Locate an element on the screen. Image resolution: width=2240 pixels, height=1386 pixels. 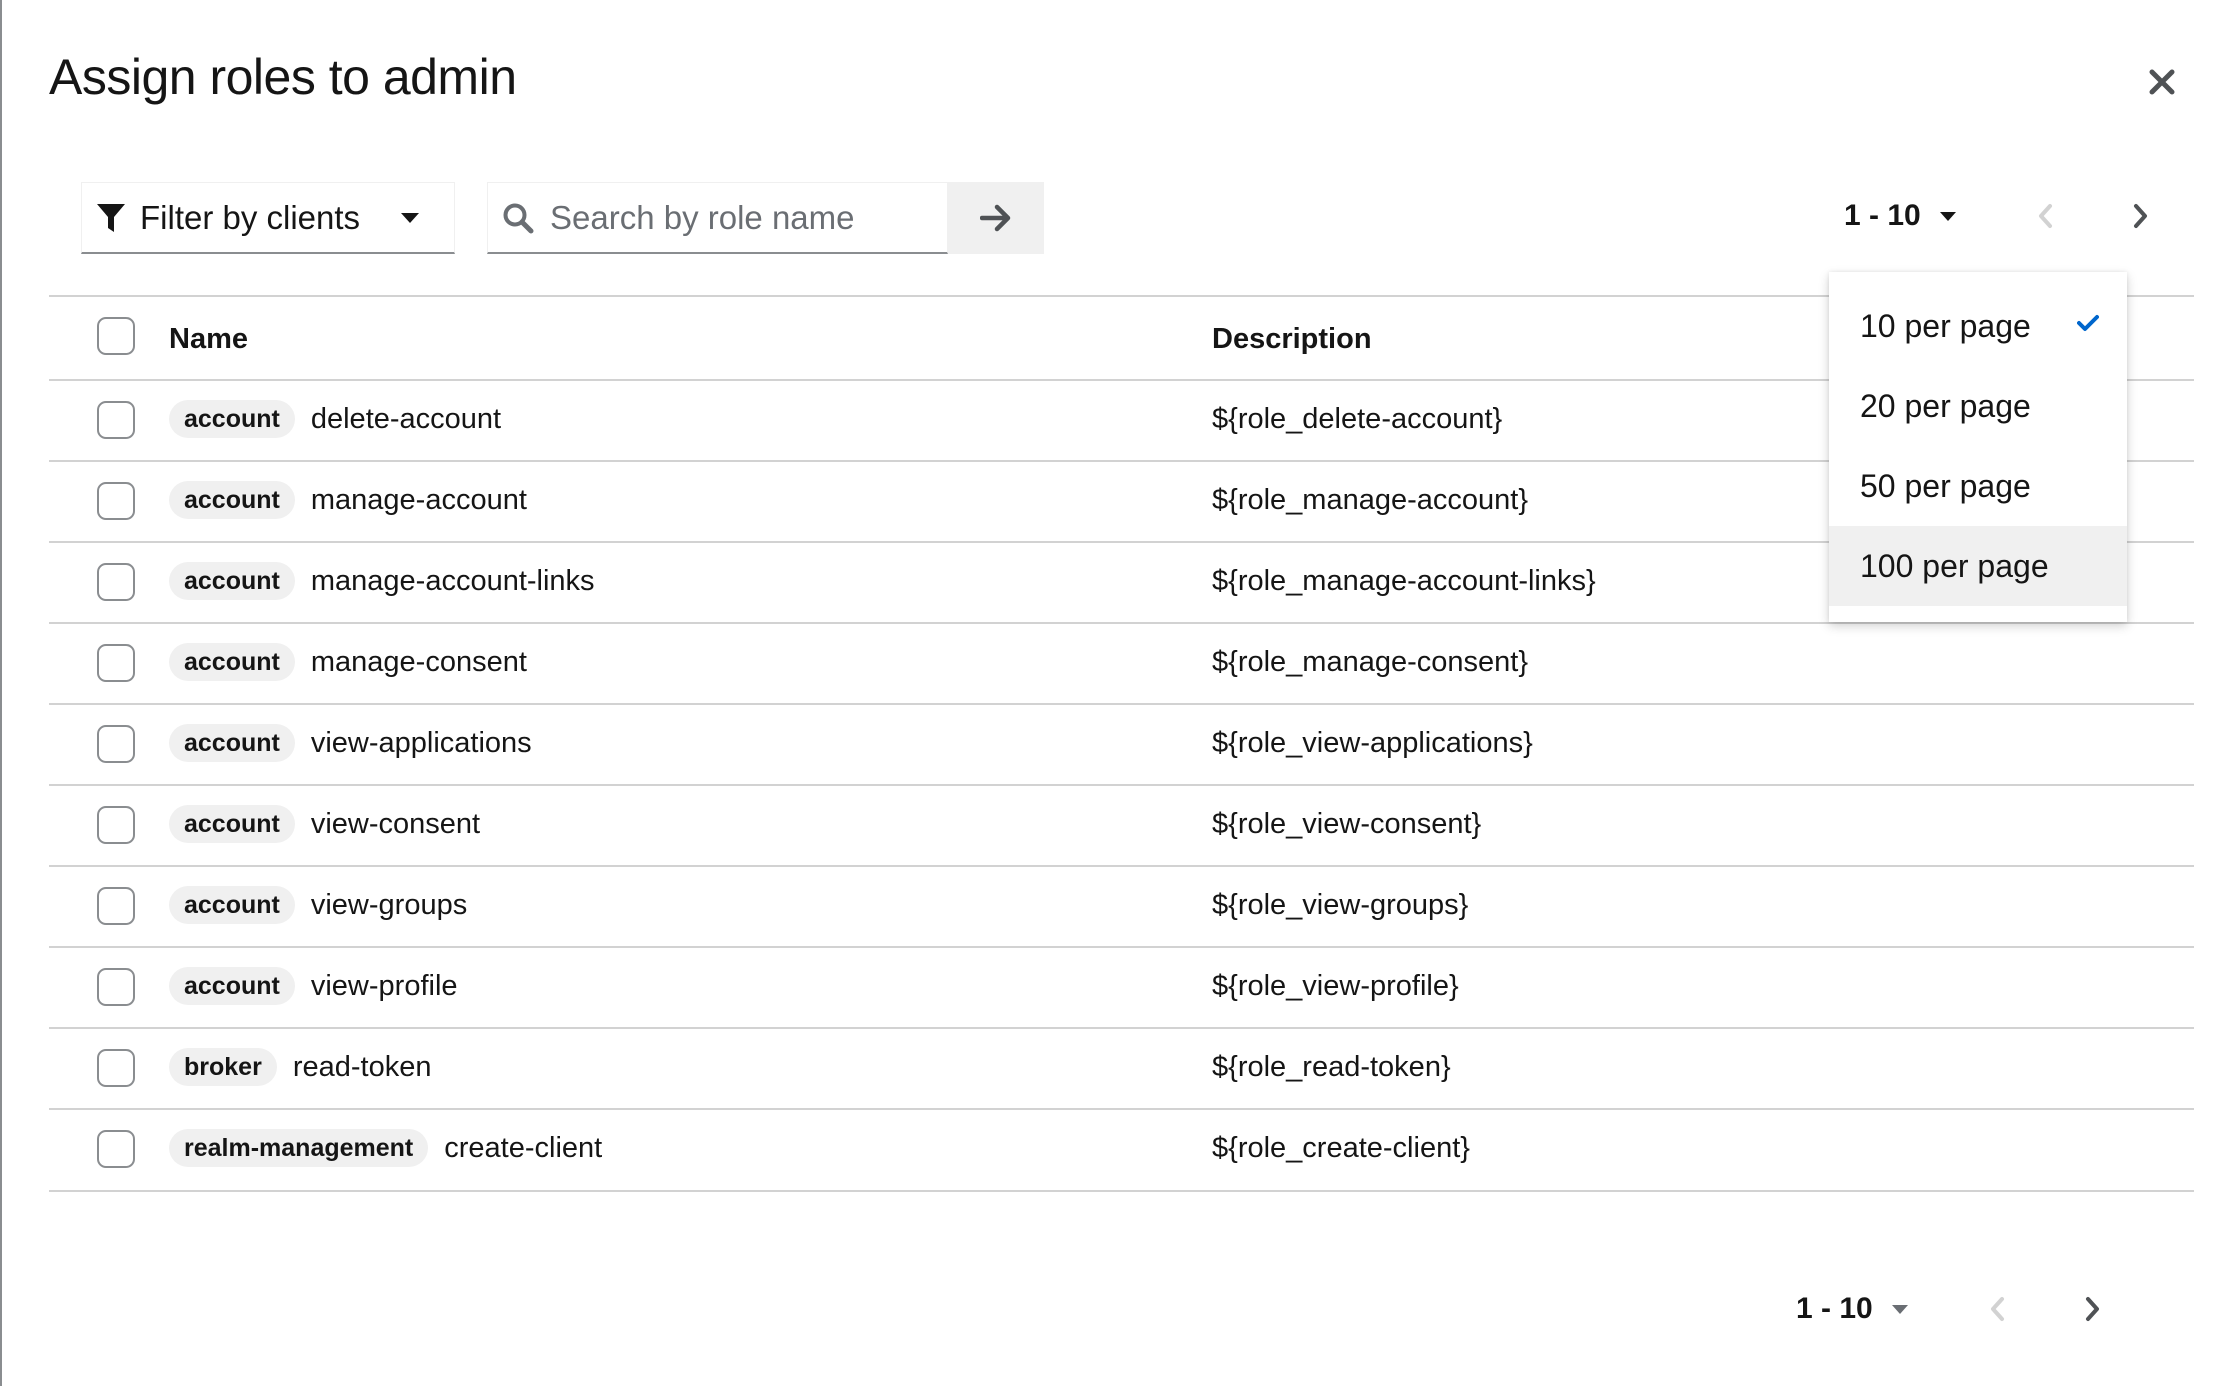
table-row: account view-consent ${role_view-consent} is located at coordinates (1121, 824).